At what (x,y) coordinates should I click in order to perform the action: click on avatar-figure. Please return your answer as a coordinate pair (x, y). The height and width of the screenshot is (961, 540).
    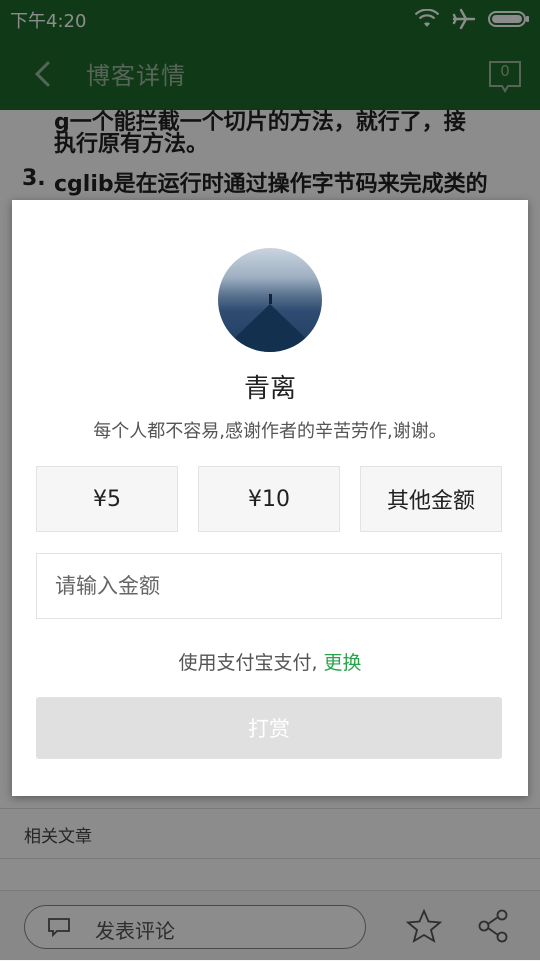
    Looking at the image, I should click on (270, 299).